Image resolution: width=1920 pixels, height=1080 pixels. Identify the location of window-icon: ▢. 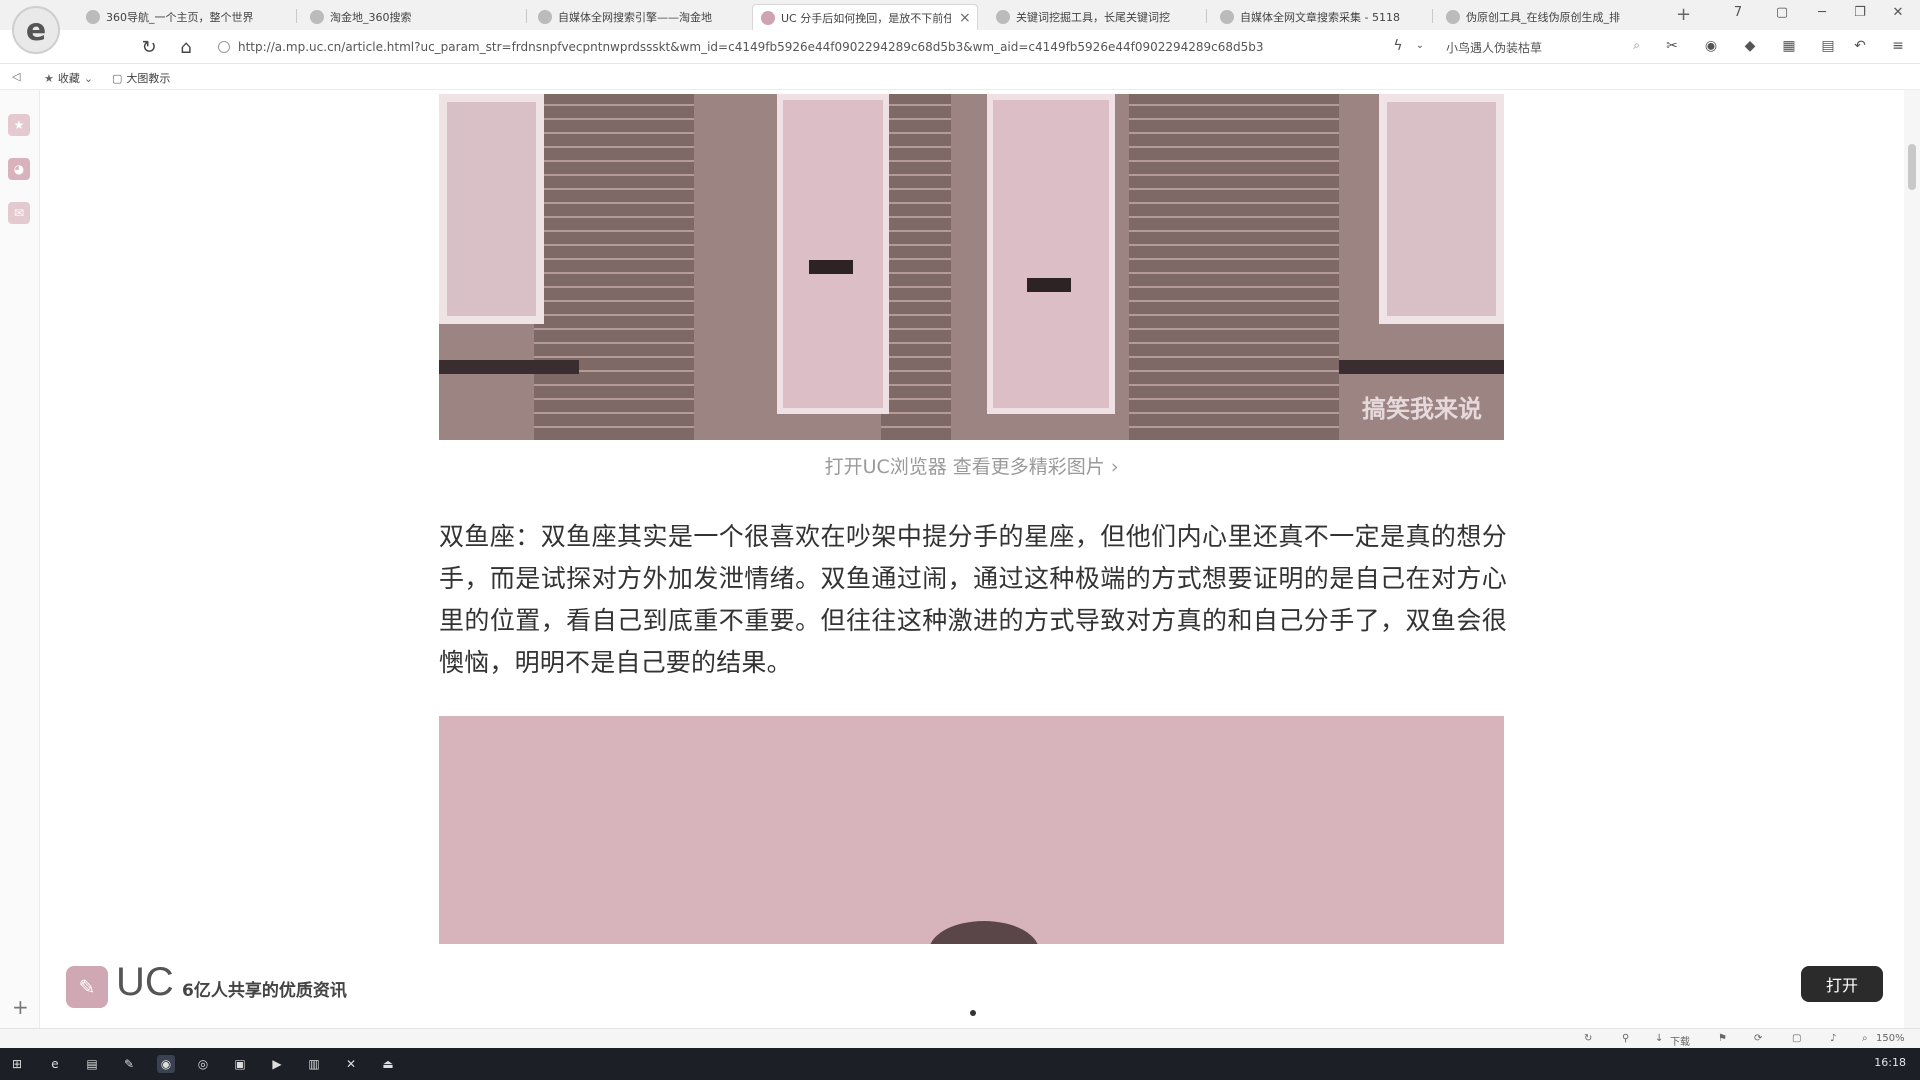
(1796, 1038).